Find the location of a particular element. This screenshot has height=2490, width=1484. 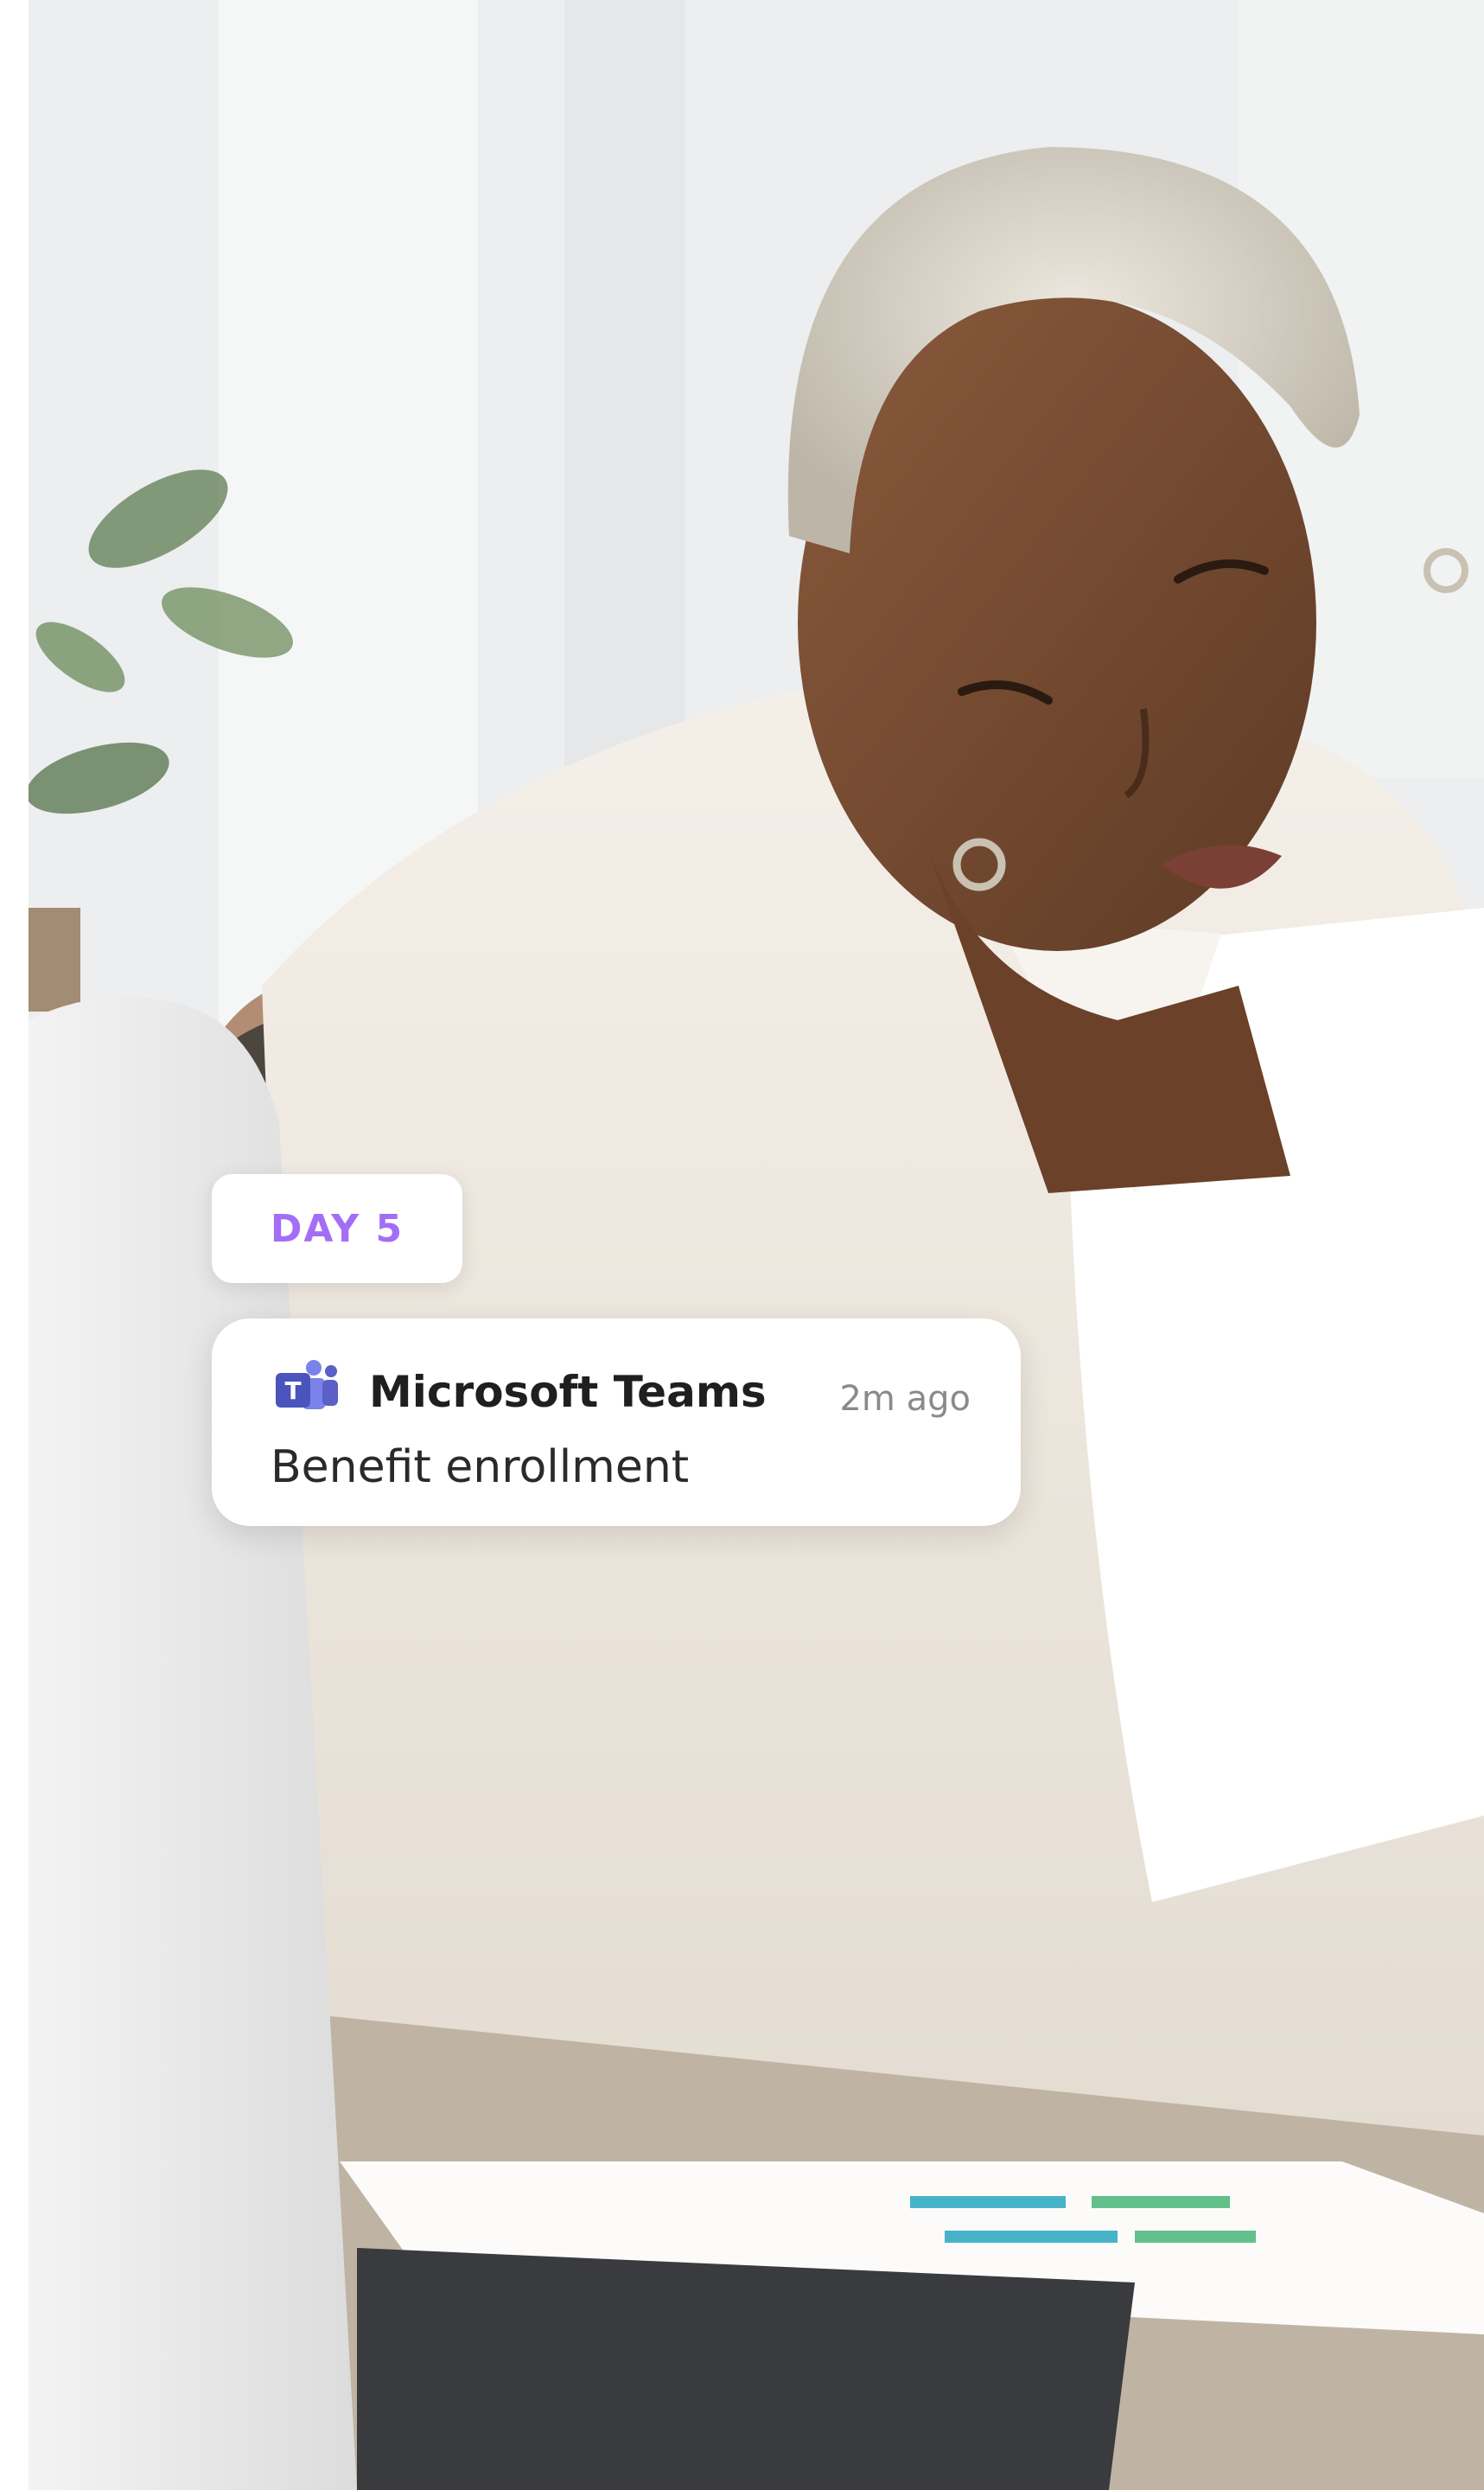

microsoft-teams-icon: T is located at coordinates (307, 1387).